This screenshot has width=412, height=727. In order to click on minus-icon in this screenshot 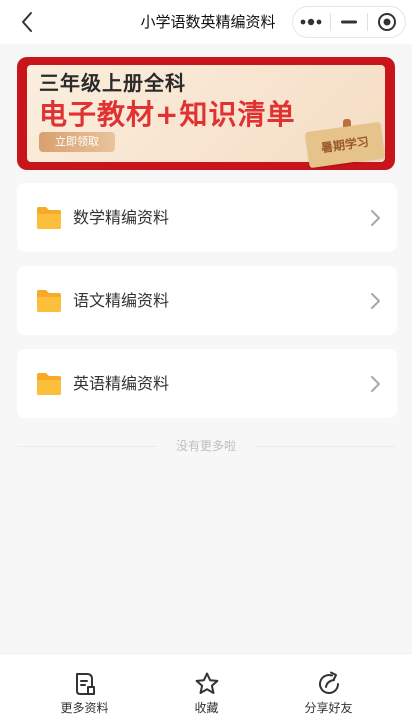, I will do `click(349, 22)`.